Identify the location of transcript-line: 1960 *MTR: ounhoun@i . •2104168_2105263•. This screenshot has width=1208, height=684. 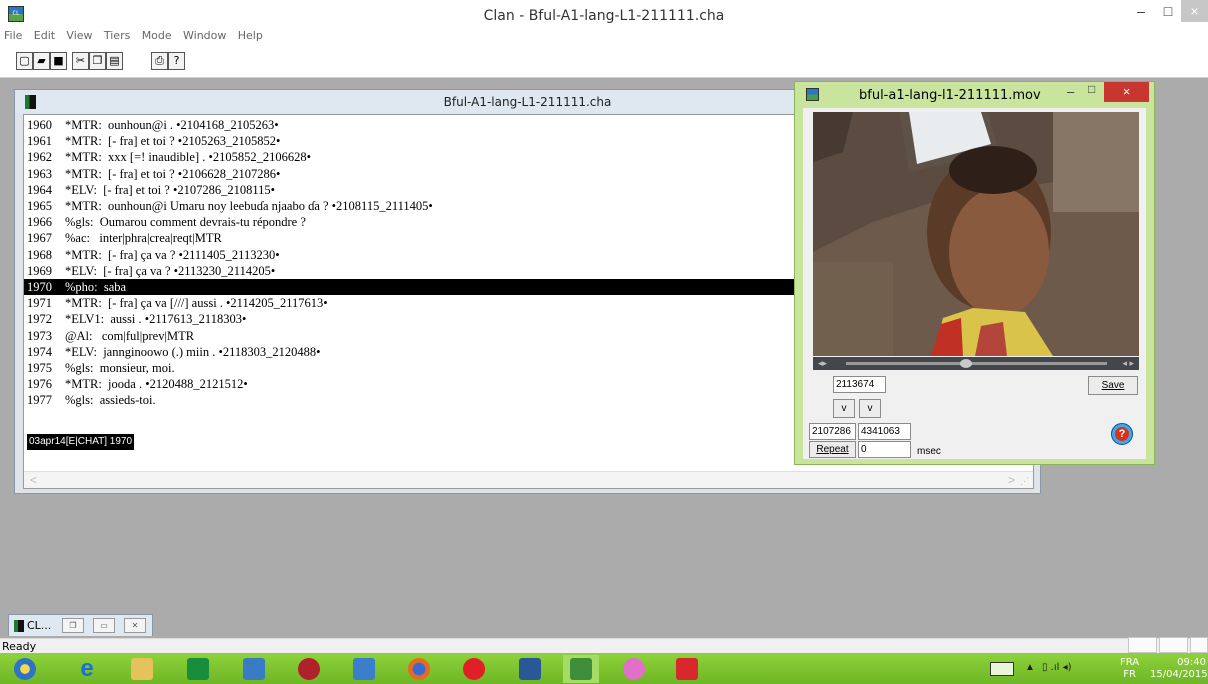
(153, 125).